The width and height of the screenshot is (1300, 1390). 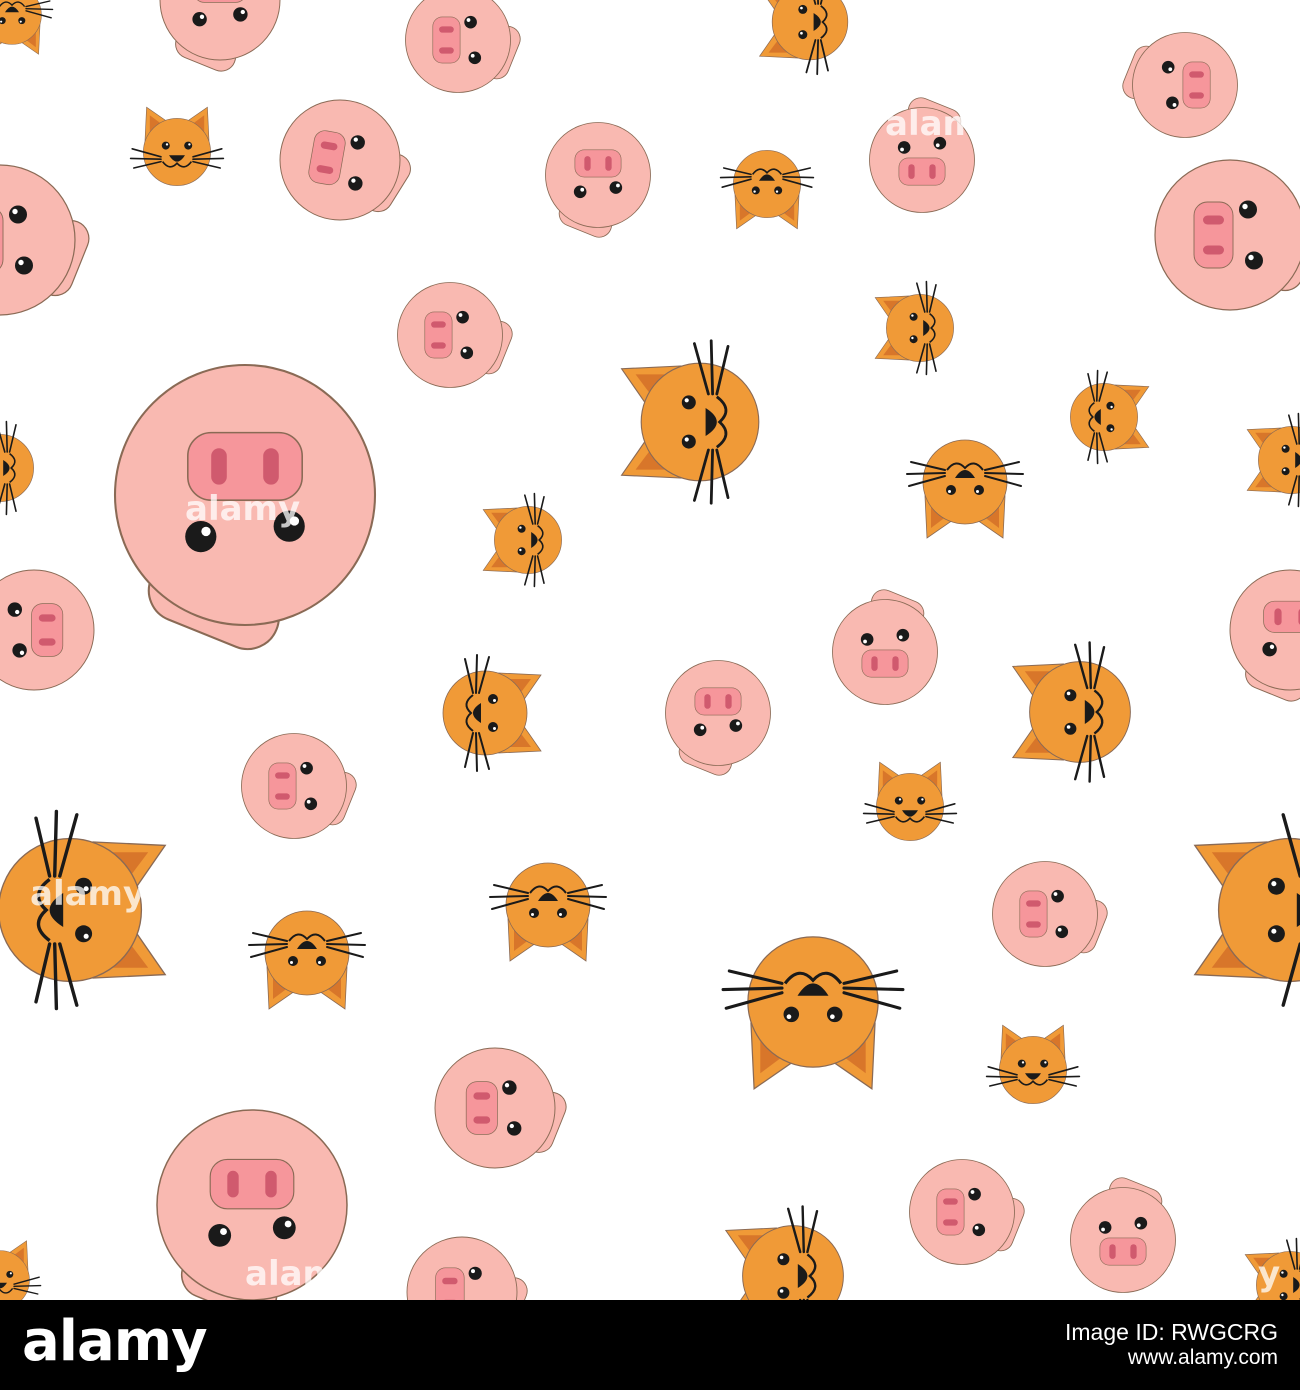 I want to click on footer-logo: alamy, so click(x=115, y=1341).